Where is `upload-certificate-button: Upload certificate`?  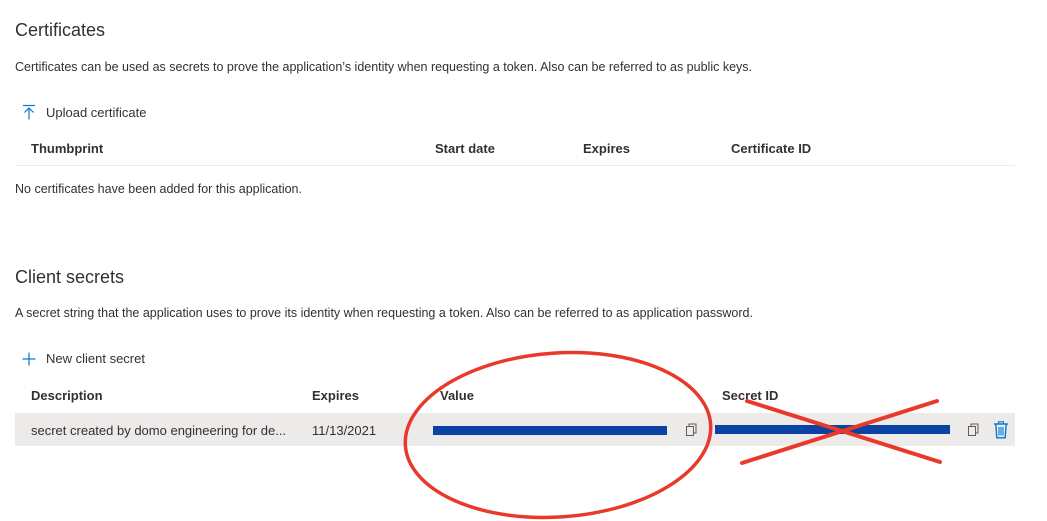 upload-certificate-button: Upload certificate is located at coordinates (84, 112).